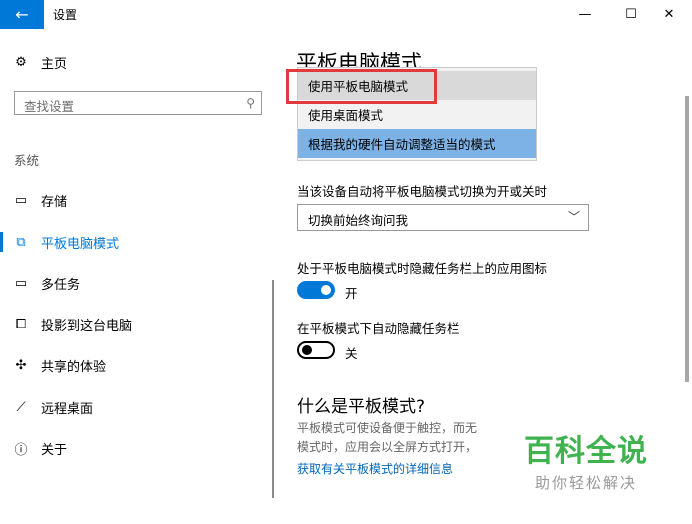 This screenshot has width=692, height=524. What do you see at coordinates (316, 350) in the screenshot?
I see `auto-hide-taskbar-toggle` at bounding box center [316, 350].